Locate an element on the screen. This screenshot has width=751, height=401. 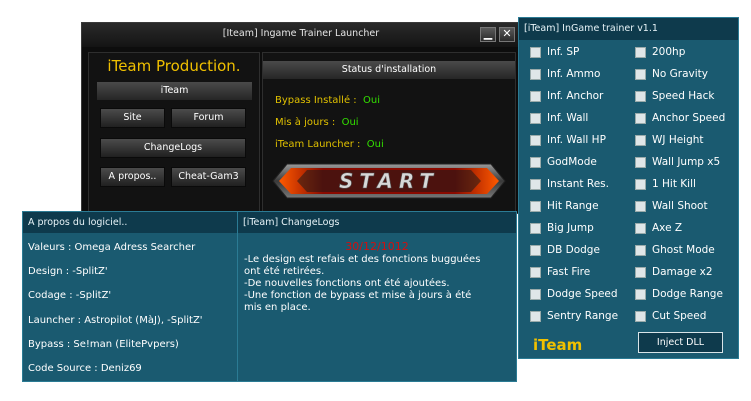
start-button-graphic: START is located at coordinates (389, 181).